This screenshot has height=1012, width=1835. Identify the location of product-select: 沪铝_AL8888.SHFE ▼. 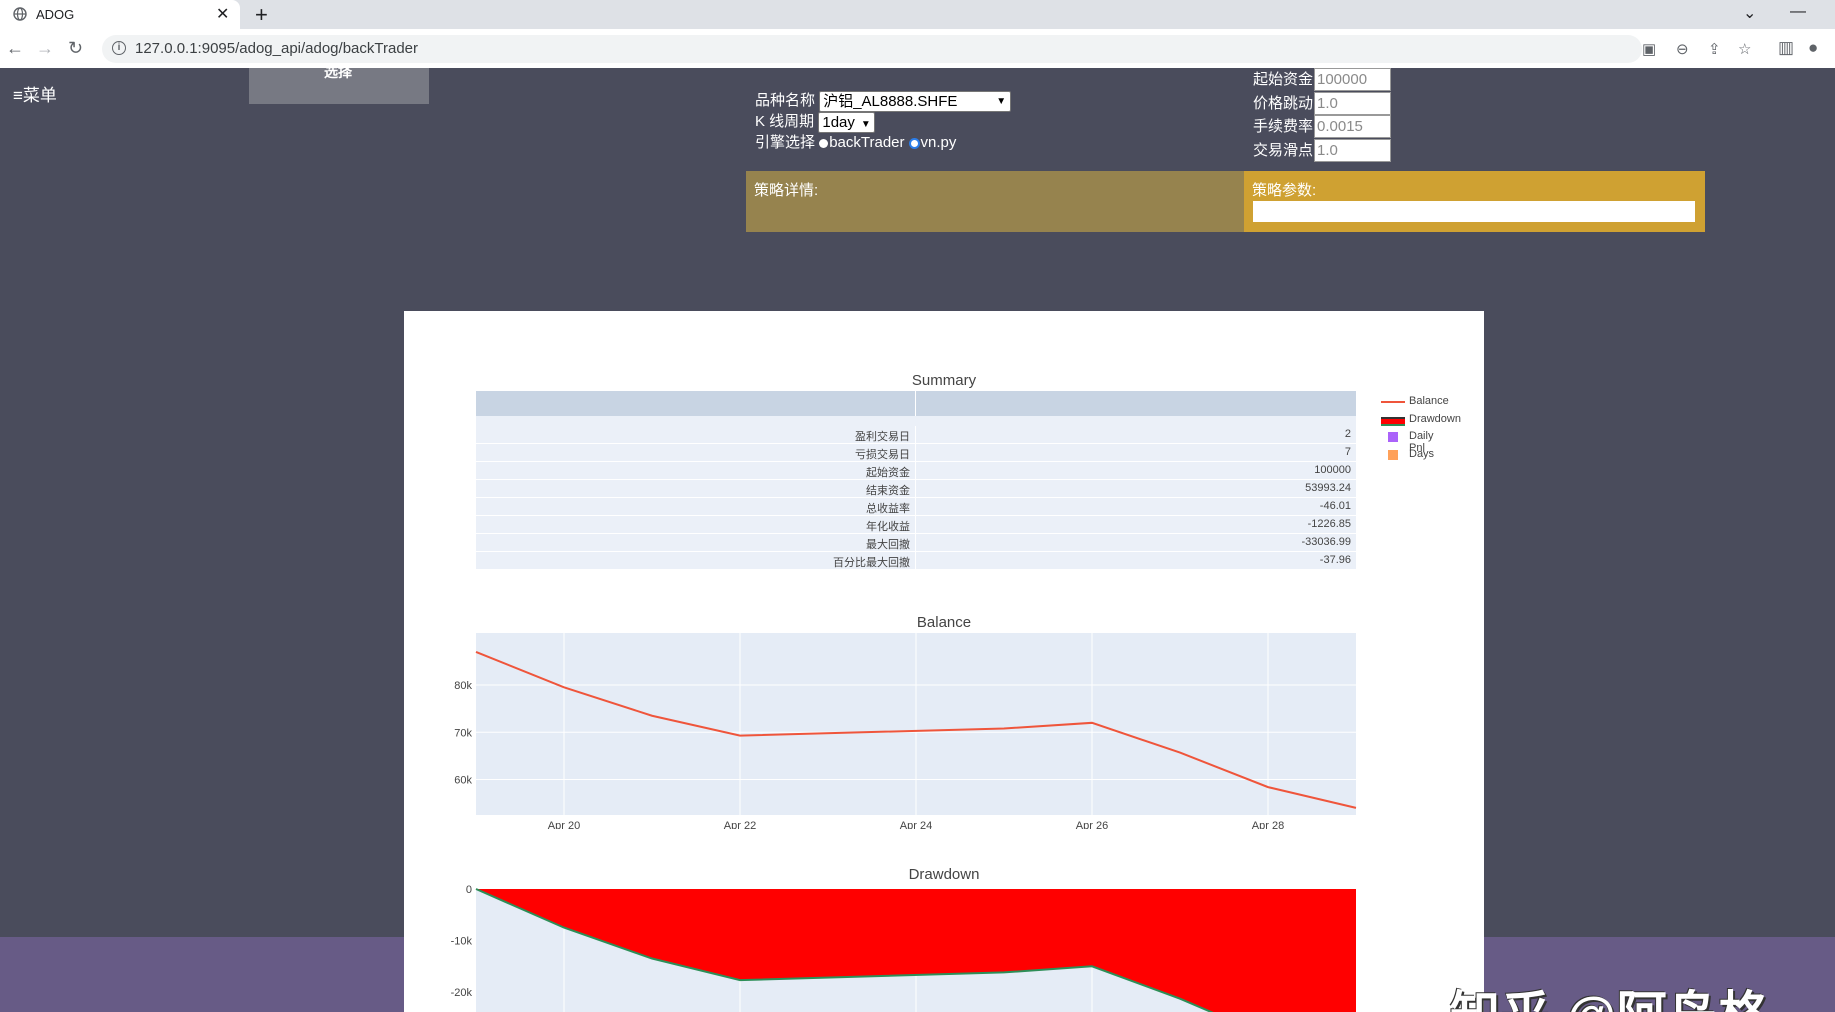
(915, 101).